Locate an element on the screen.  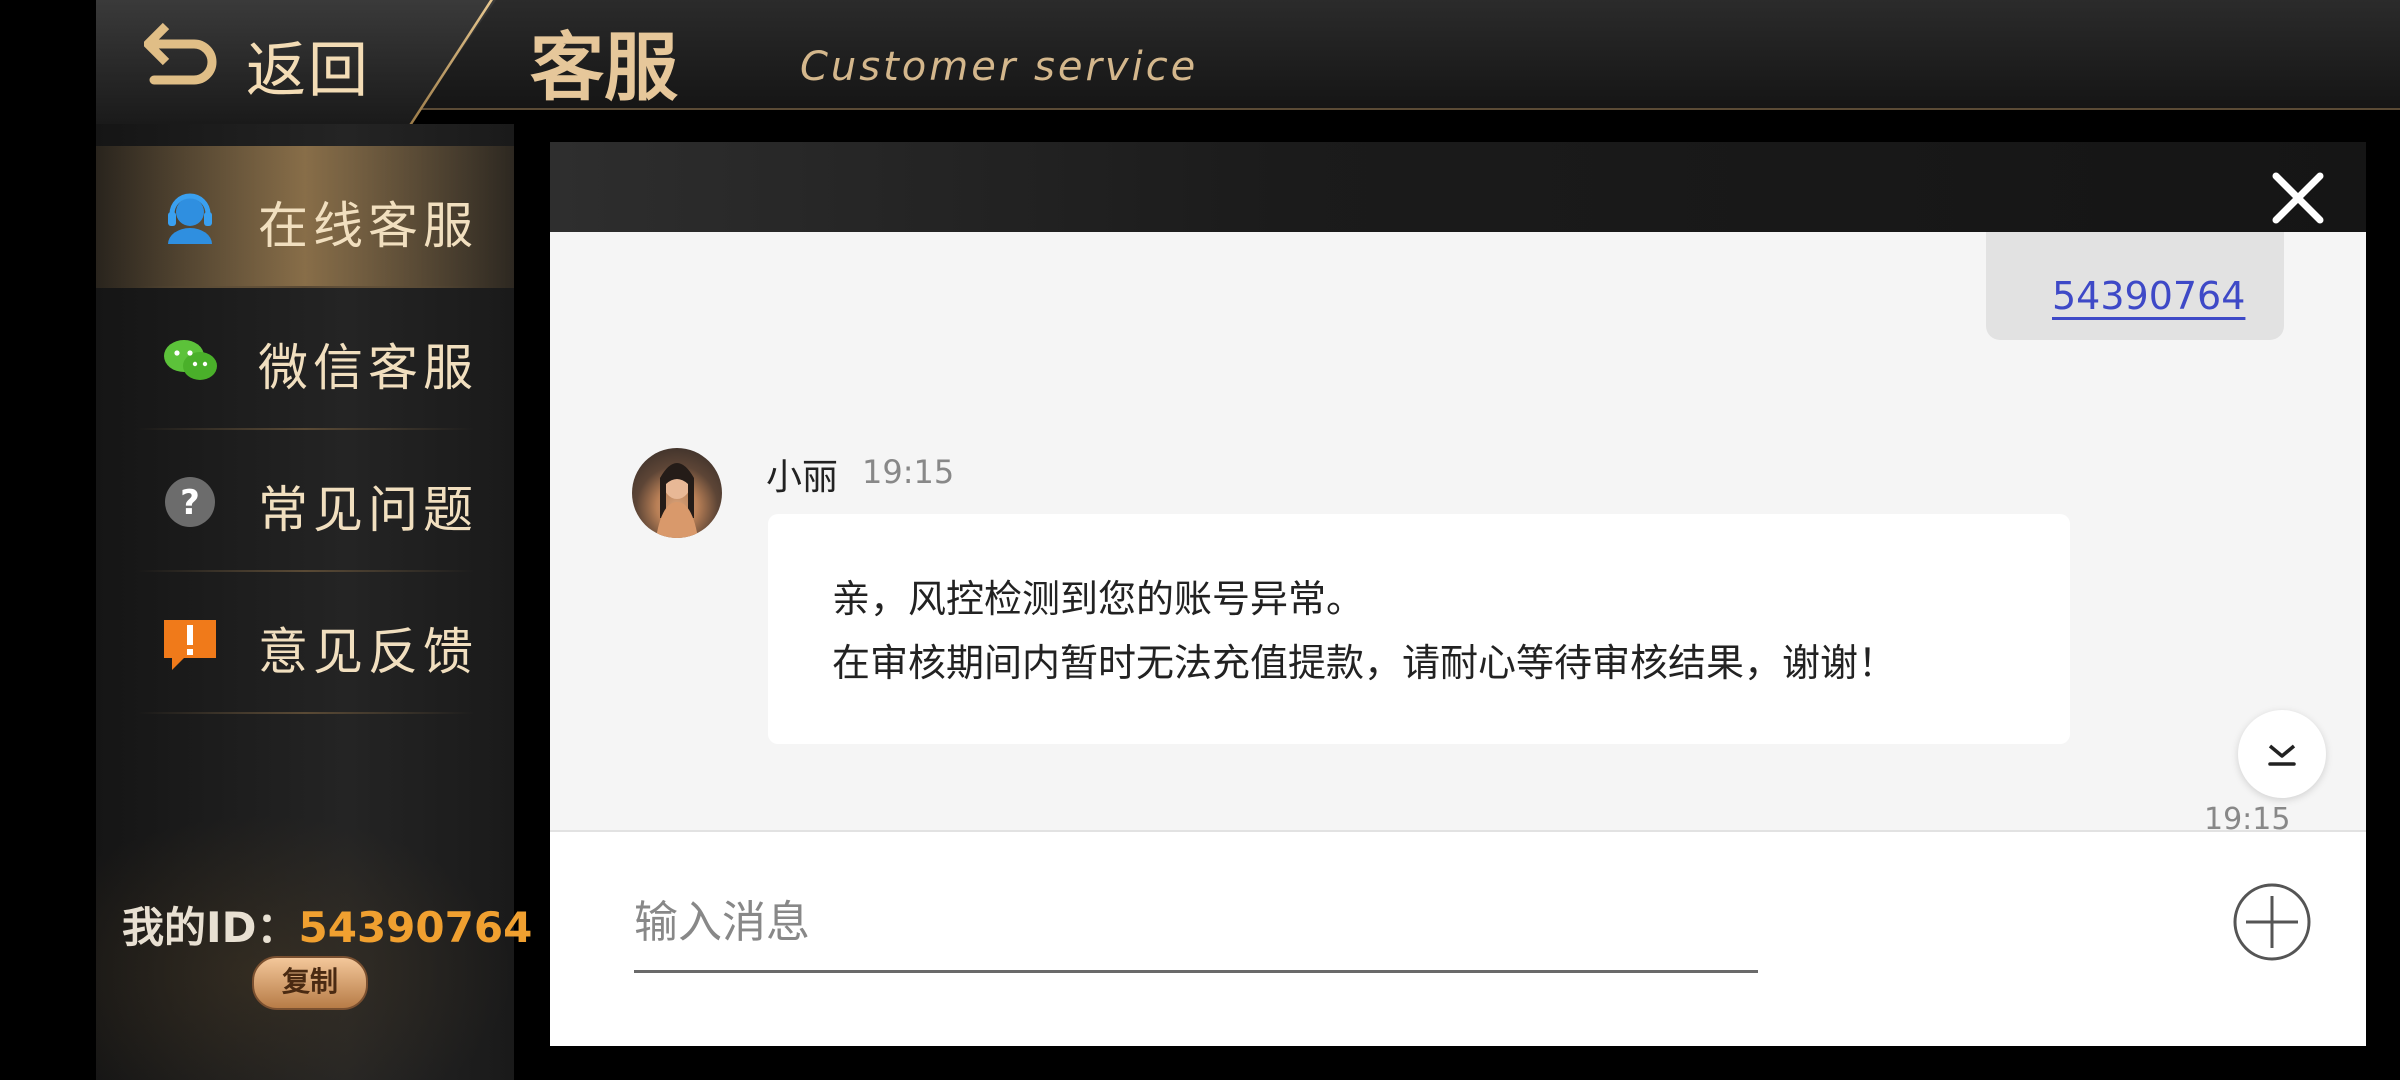
top-bar: 返回 客服 Customer service is located at coordinates (1248, 63).